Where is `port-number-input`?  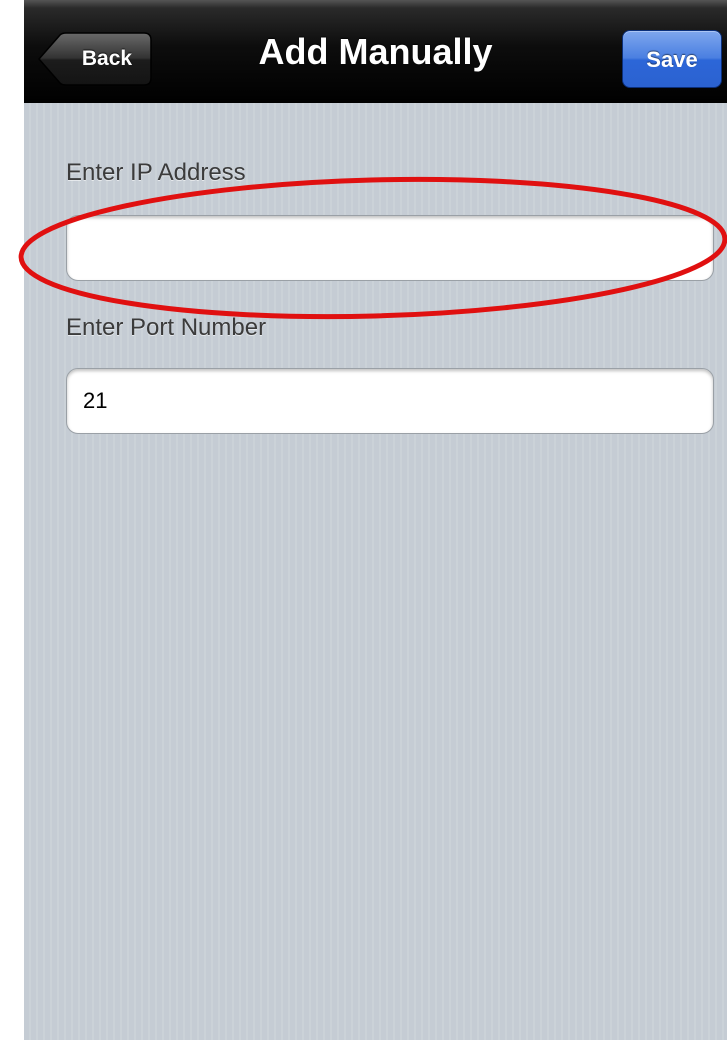 port-number-input is located at coordinates (390, 401).